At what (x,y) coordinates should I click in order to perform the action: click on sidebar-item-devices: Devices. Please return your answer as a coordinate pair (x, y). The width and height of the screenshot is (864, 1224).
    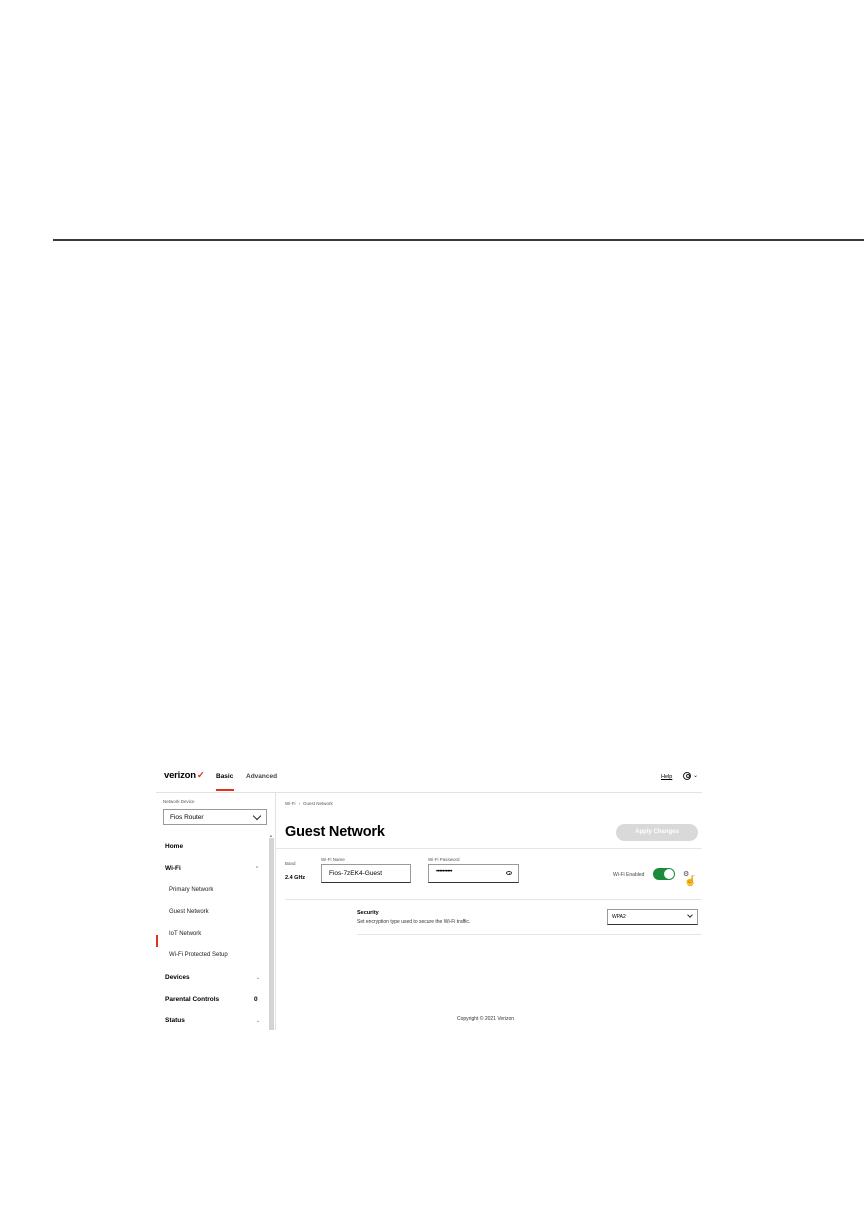
    Looking at the image, I should click on (177, 977).